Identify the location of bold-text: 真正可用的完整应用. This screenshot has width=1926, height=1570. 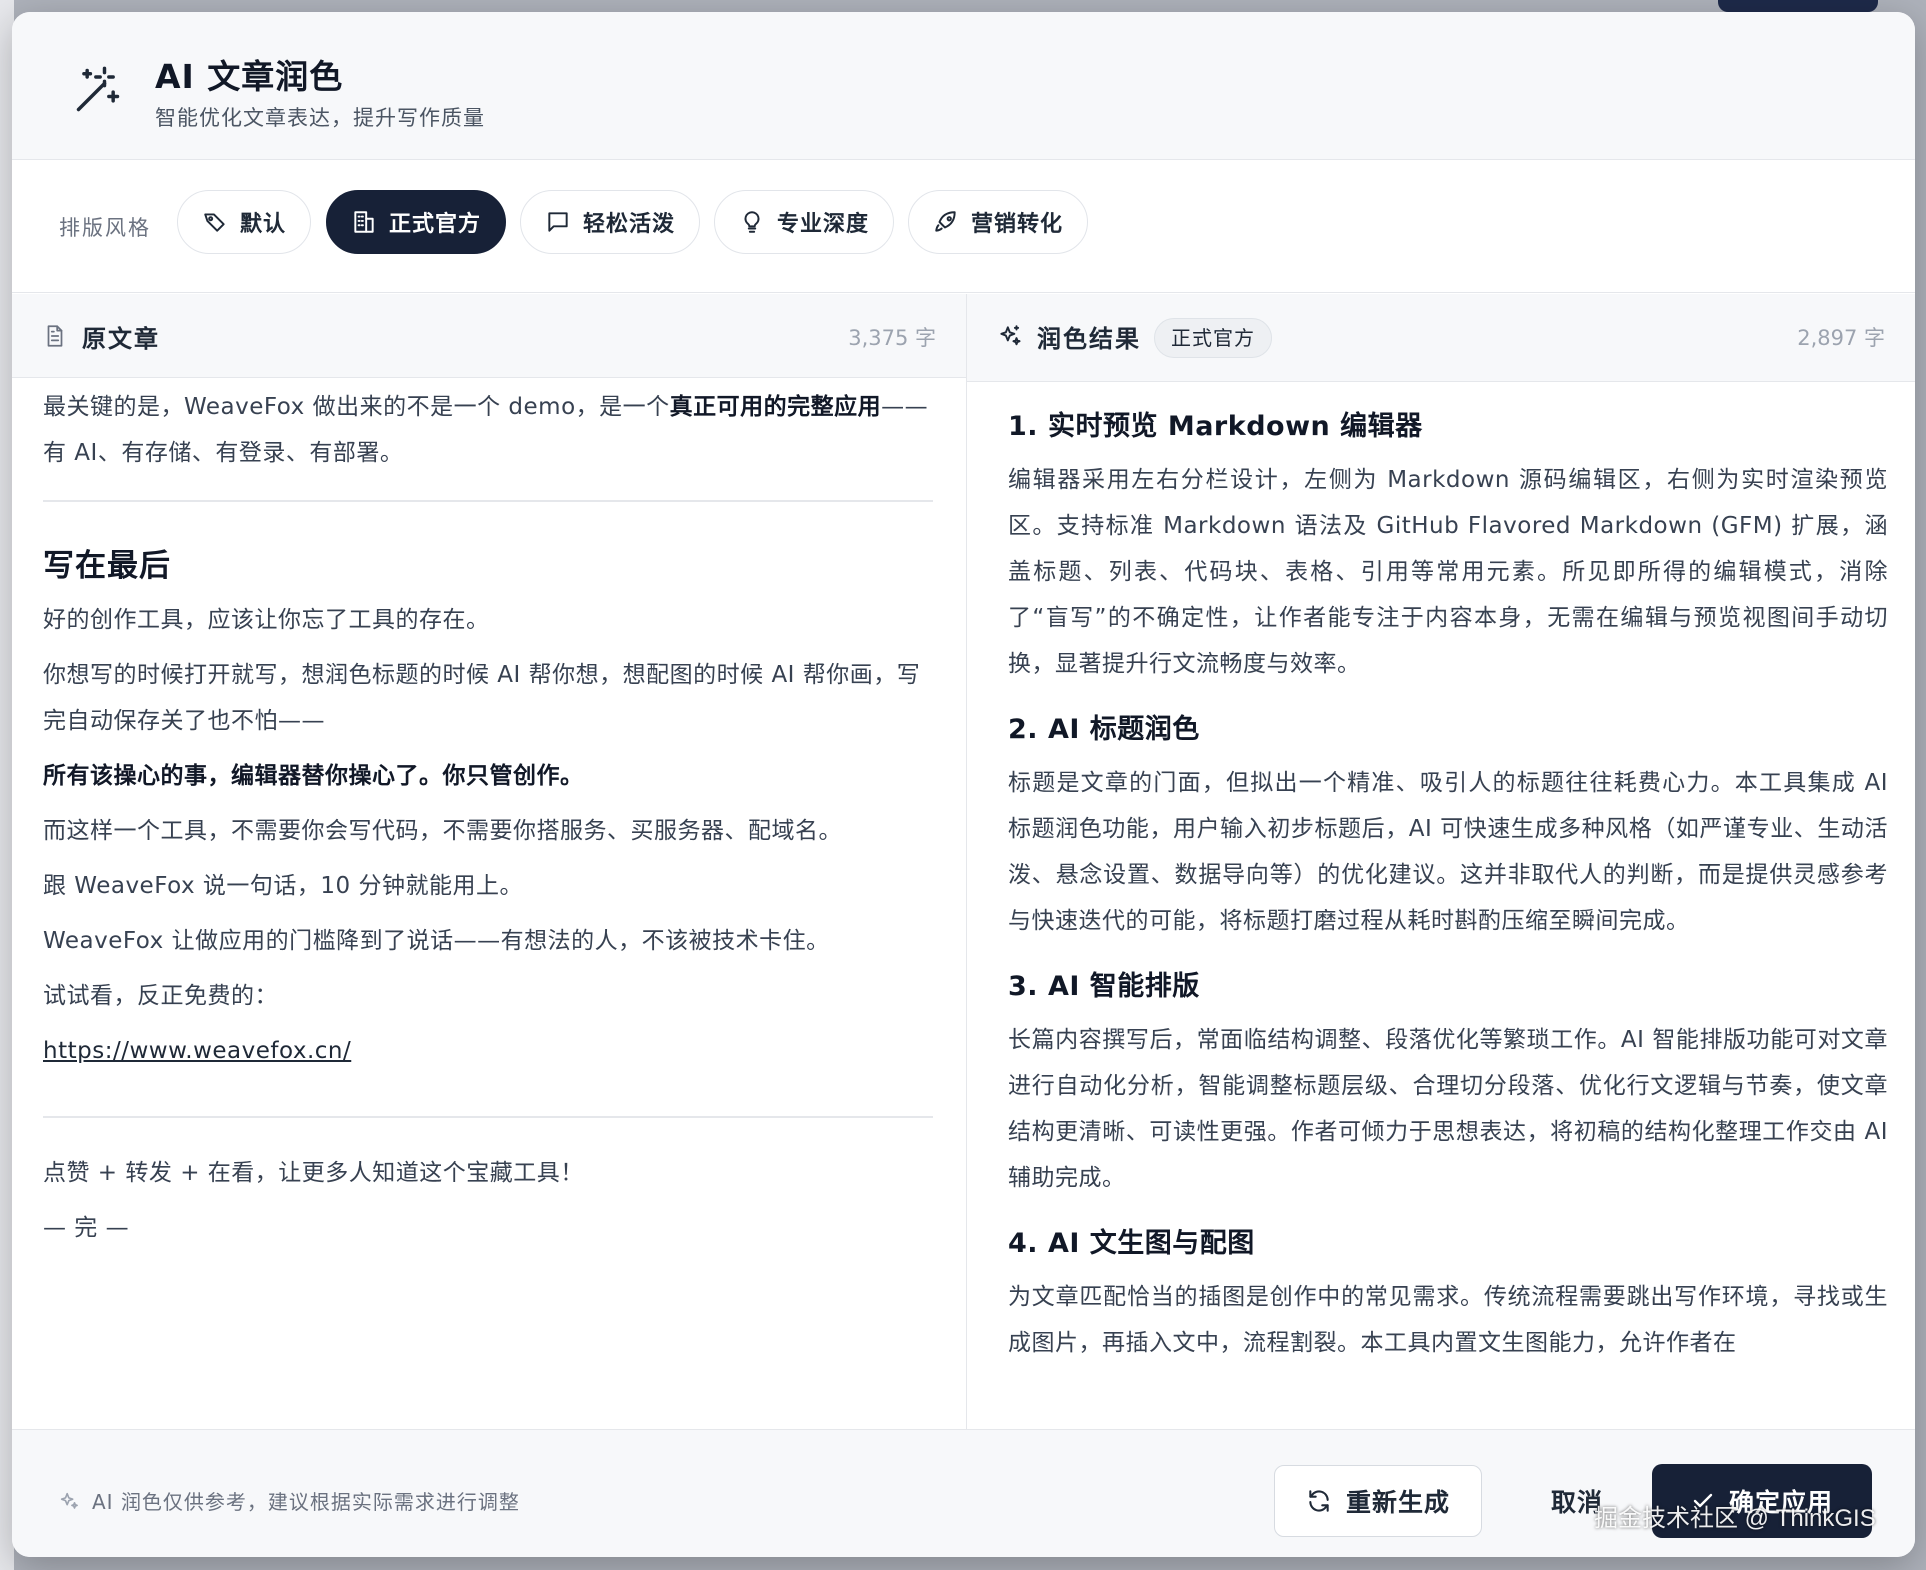
(775, 407).